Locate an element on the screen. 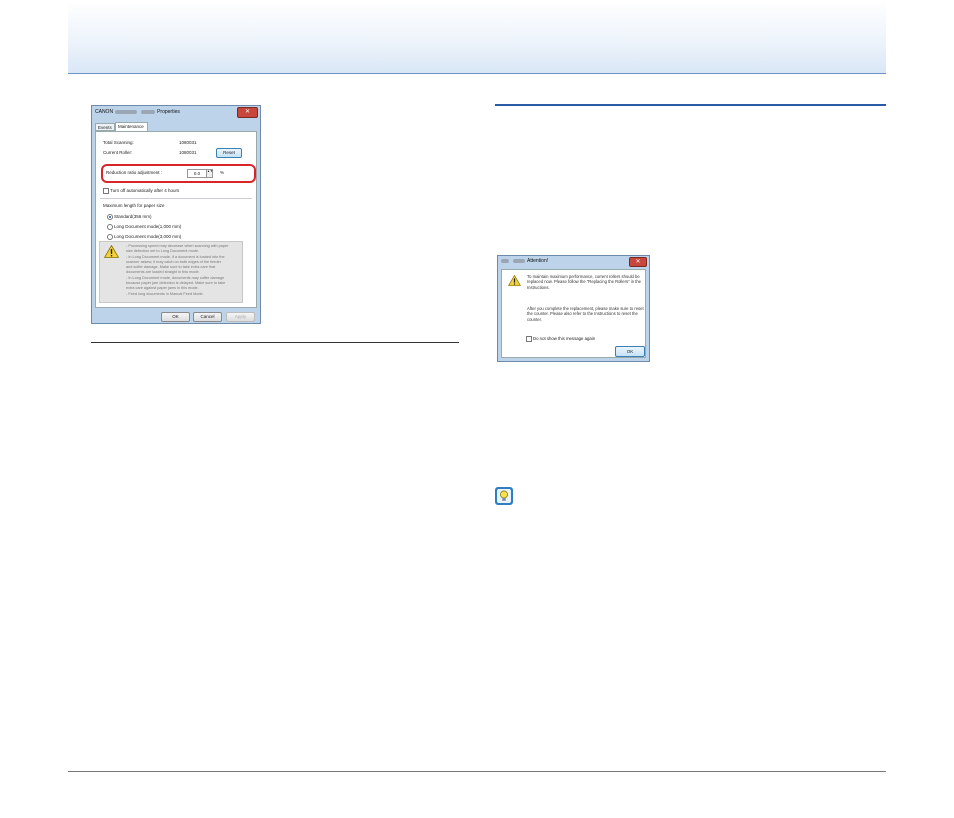 The height and width of the screenshot is (818, 954). separator is located at coordinates (176, 198).